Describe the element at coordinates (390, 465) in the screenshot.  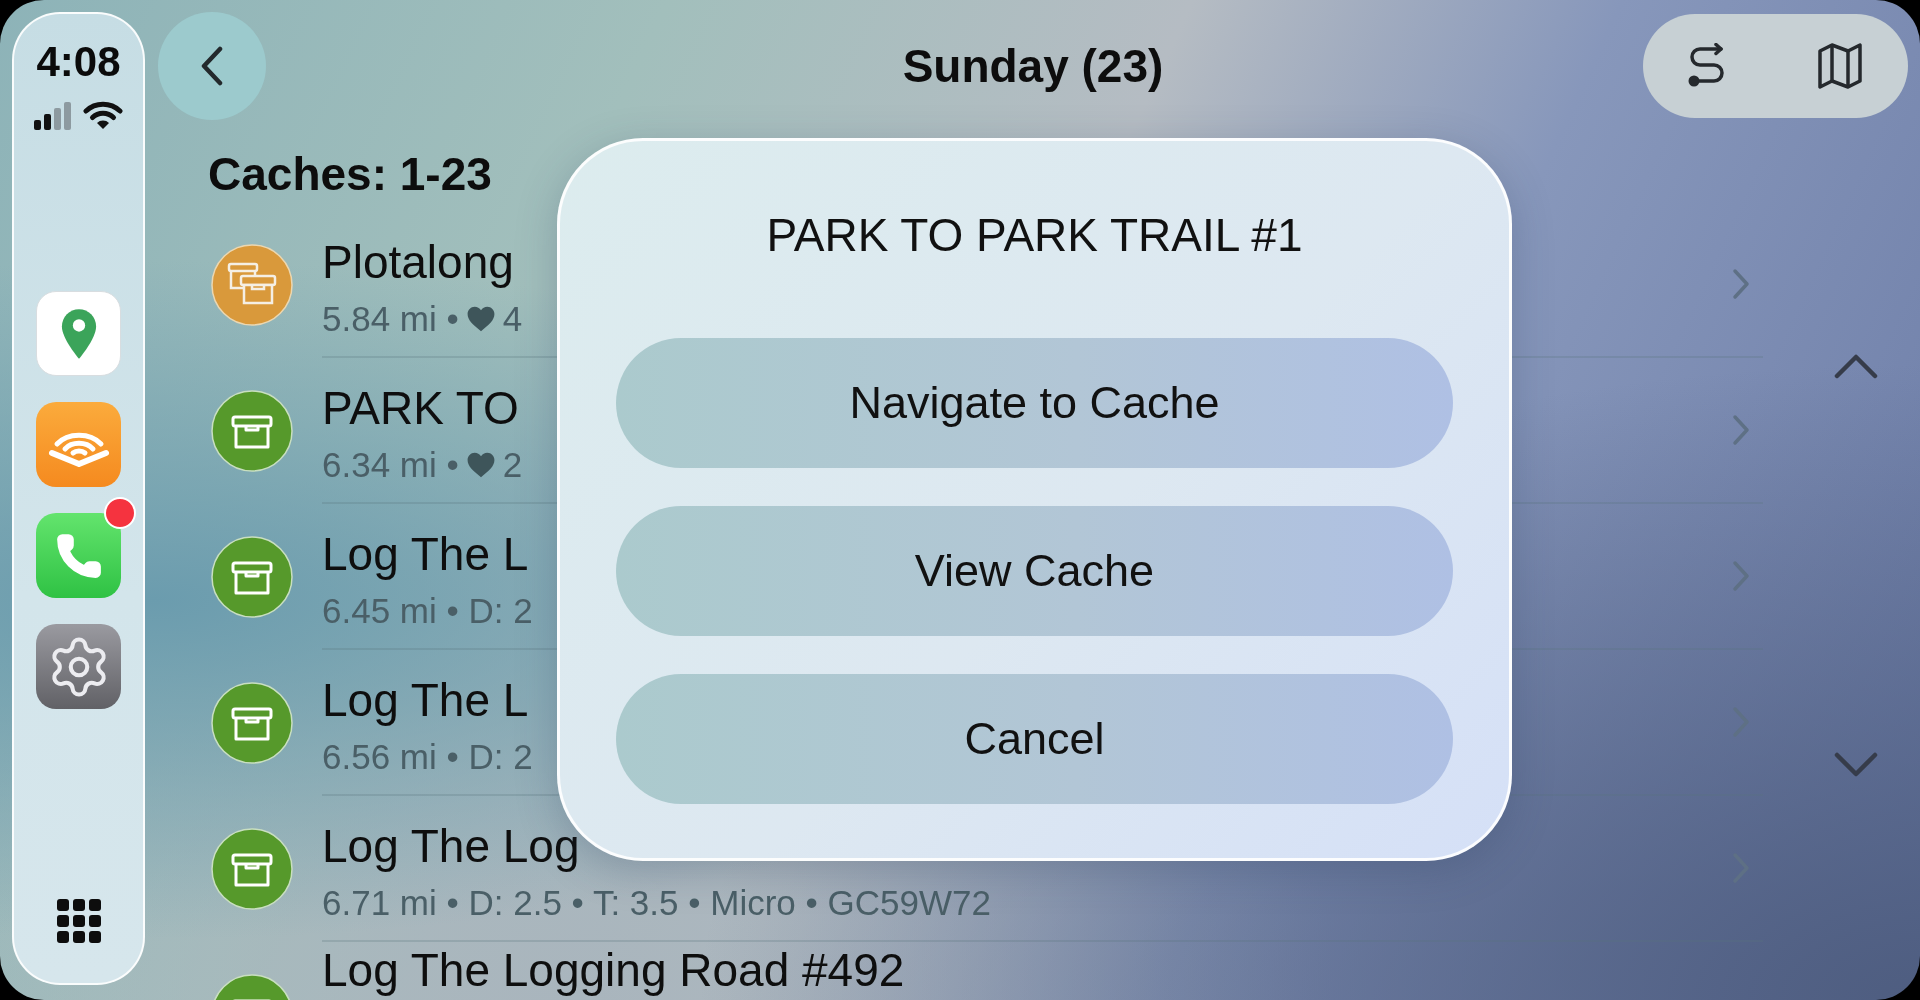
I see `cache-details: 6.34 mi •` at that location.